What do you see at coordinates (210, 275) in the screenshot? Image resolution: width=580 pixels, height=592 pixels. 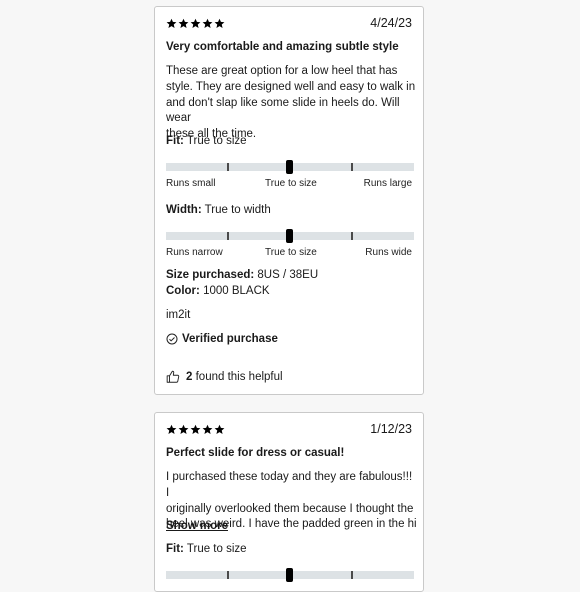 I see `size-purchased-label: Size purchased:` at bounding box center [210, 275].